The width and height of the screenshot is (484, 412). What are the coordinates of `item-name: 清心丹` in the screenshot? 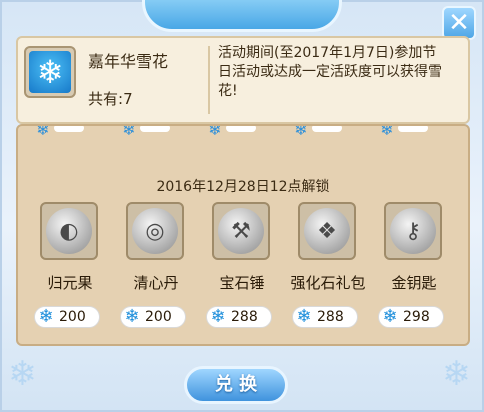 It's located at (156, 283).